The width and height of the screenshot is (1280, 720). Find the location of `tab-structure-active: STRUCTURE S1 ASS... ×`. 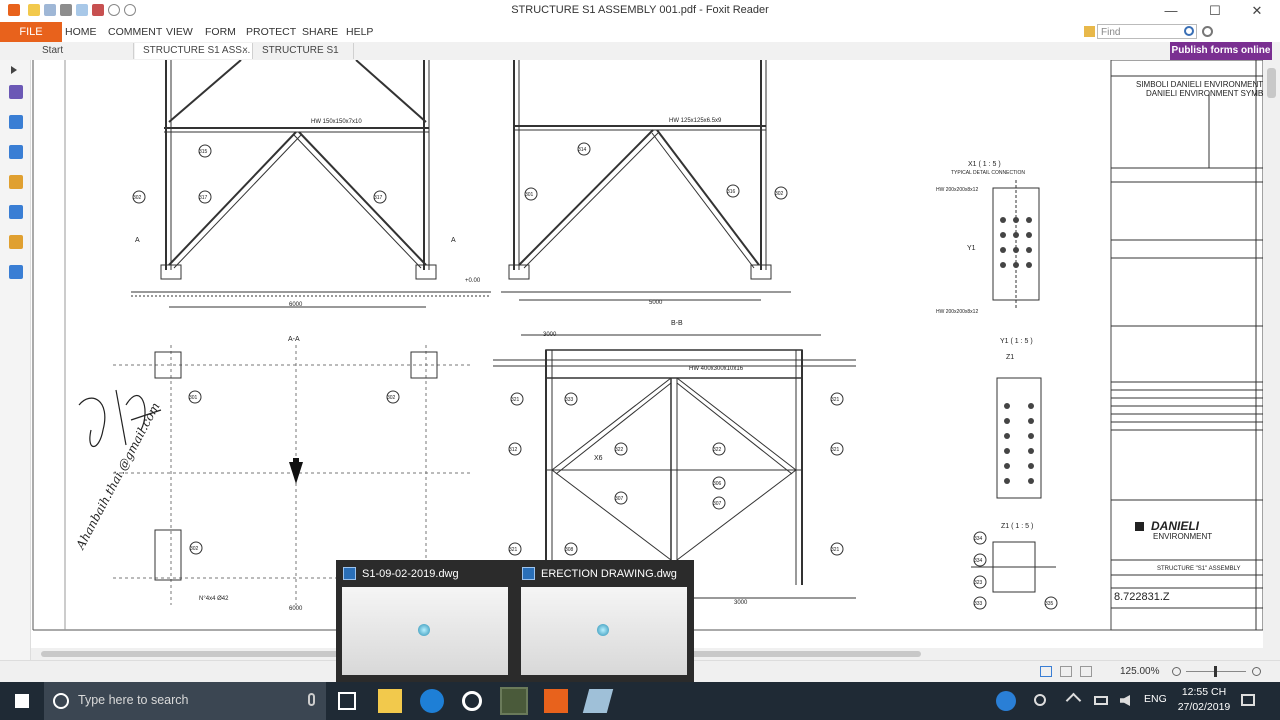

tab-structure-active: STRUCTURE S1 ASS... × is located at coordinates (194, 51).